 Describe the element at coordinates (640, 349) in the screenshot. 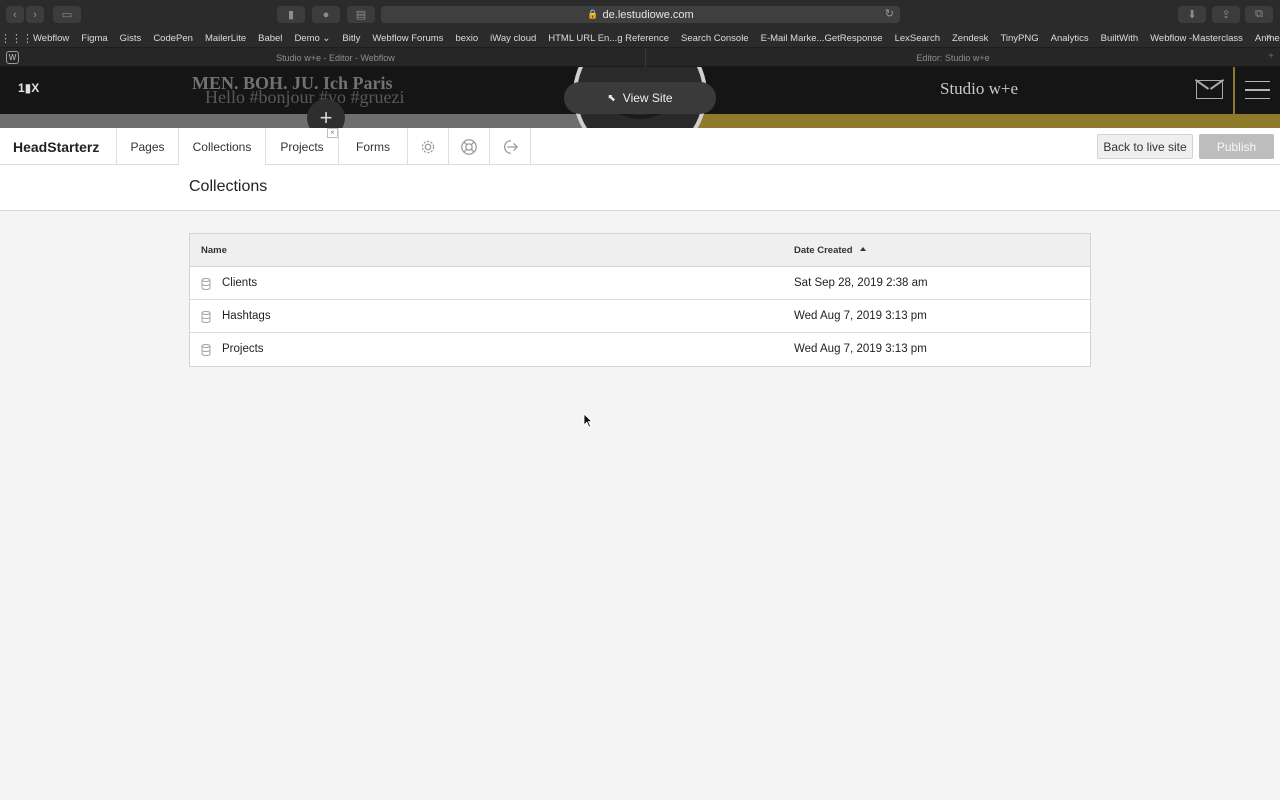

I see `table-row: Projects Wed Aug 7, 2019 3:13 pm` at that location.